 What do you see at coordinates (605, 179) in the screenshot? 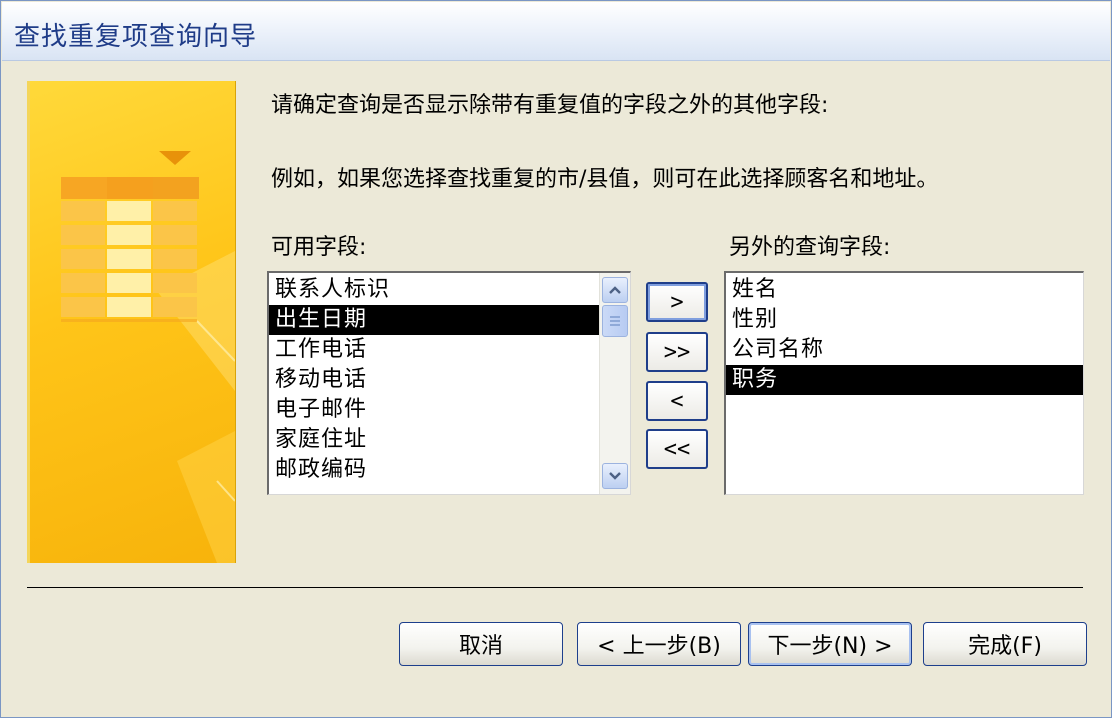
I see `prompt-line-2: 例如，如果您选择查找重复的市/县值，则可在此选择顾客名和地址。` at bounding box center [605, 179].